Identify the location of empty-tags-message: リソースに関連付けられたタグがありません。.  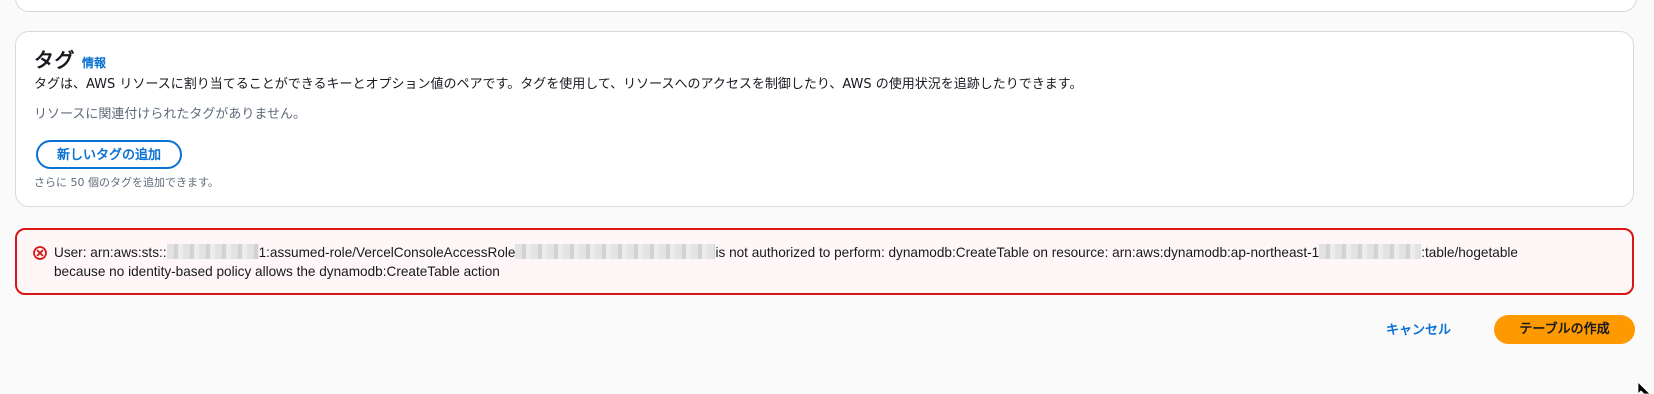
(170, 114).